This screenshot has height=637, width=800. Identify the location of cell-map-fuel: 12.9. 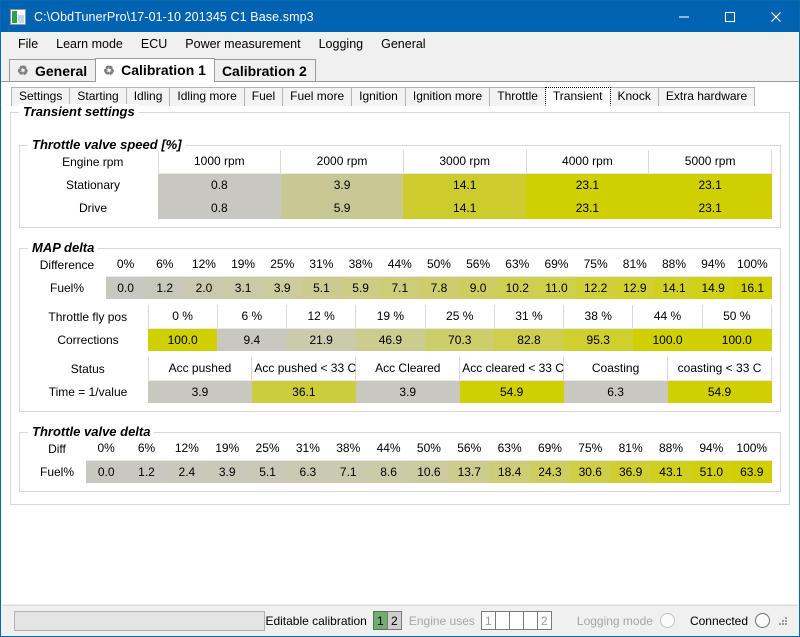
(635, 287).